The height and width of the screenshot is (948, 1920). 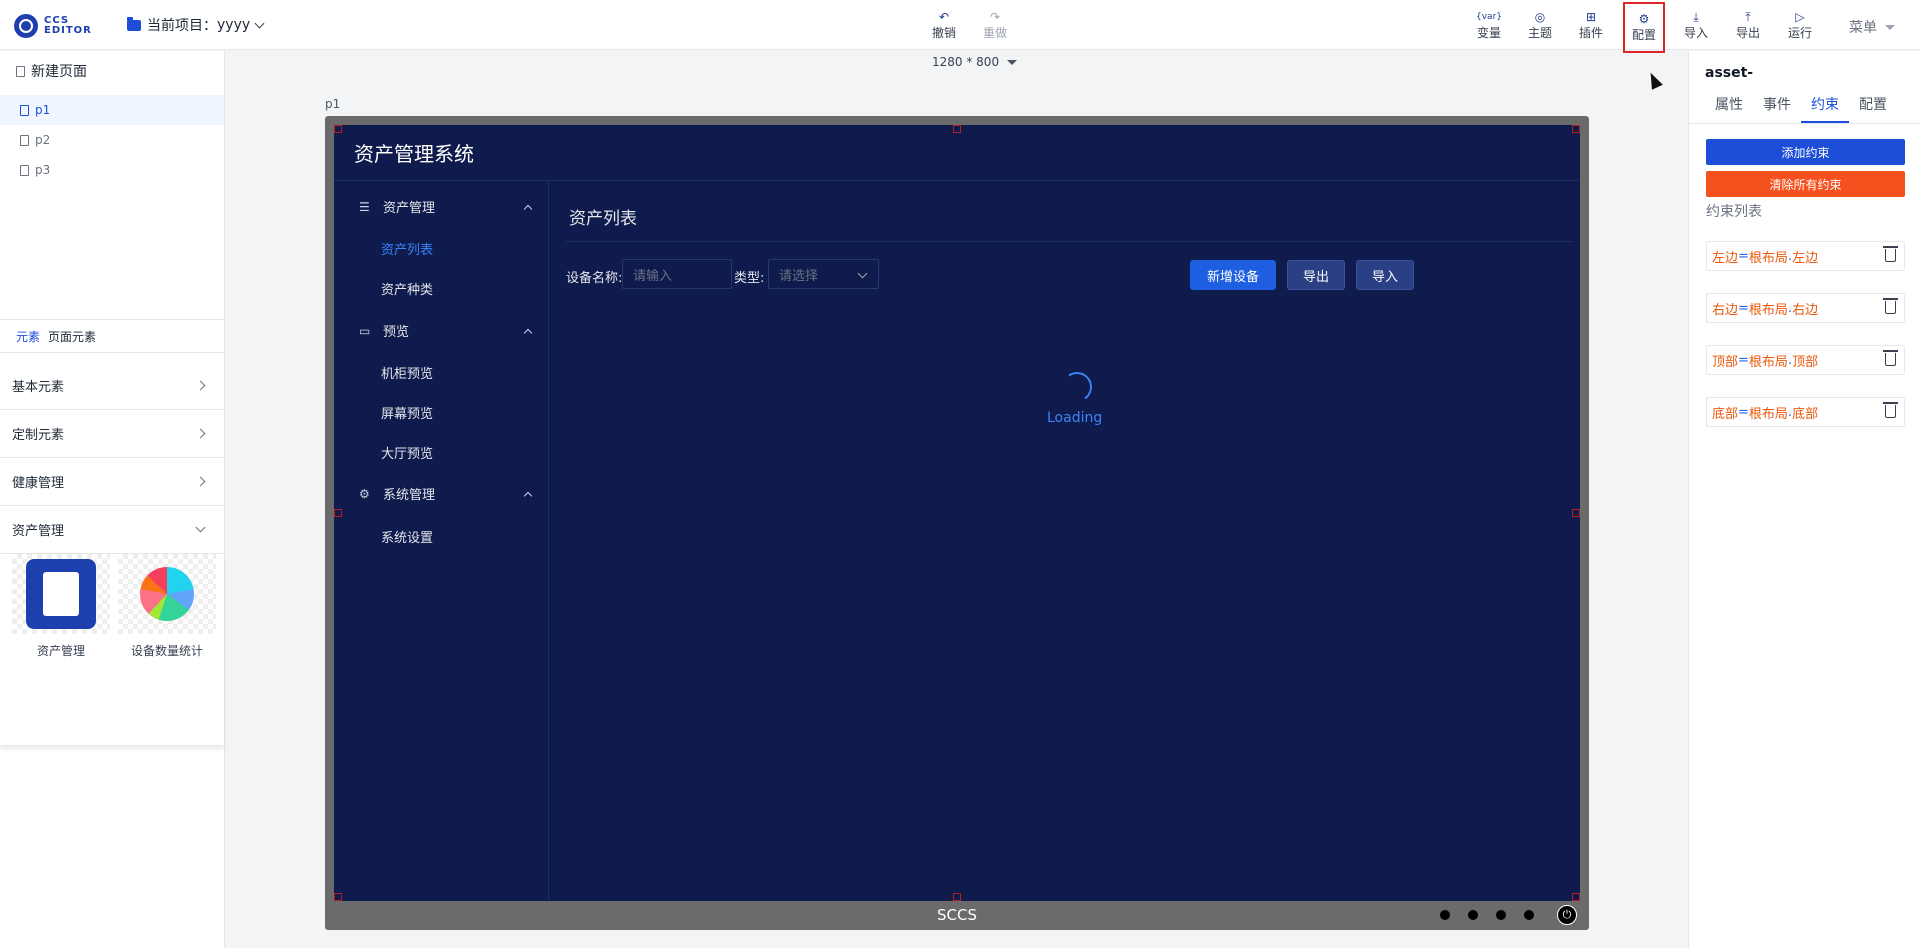 I want to click on category-basic: 基本元素, so click(x=112, y=386).